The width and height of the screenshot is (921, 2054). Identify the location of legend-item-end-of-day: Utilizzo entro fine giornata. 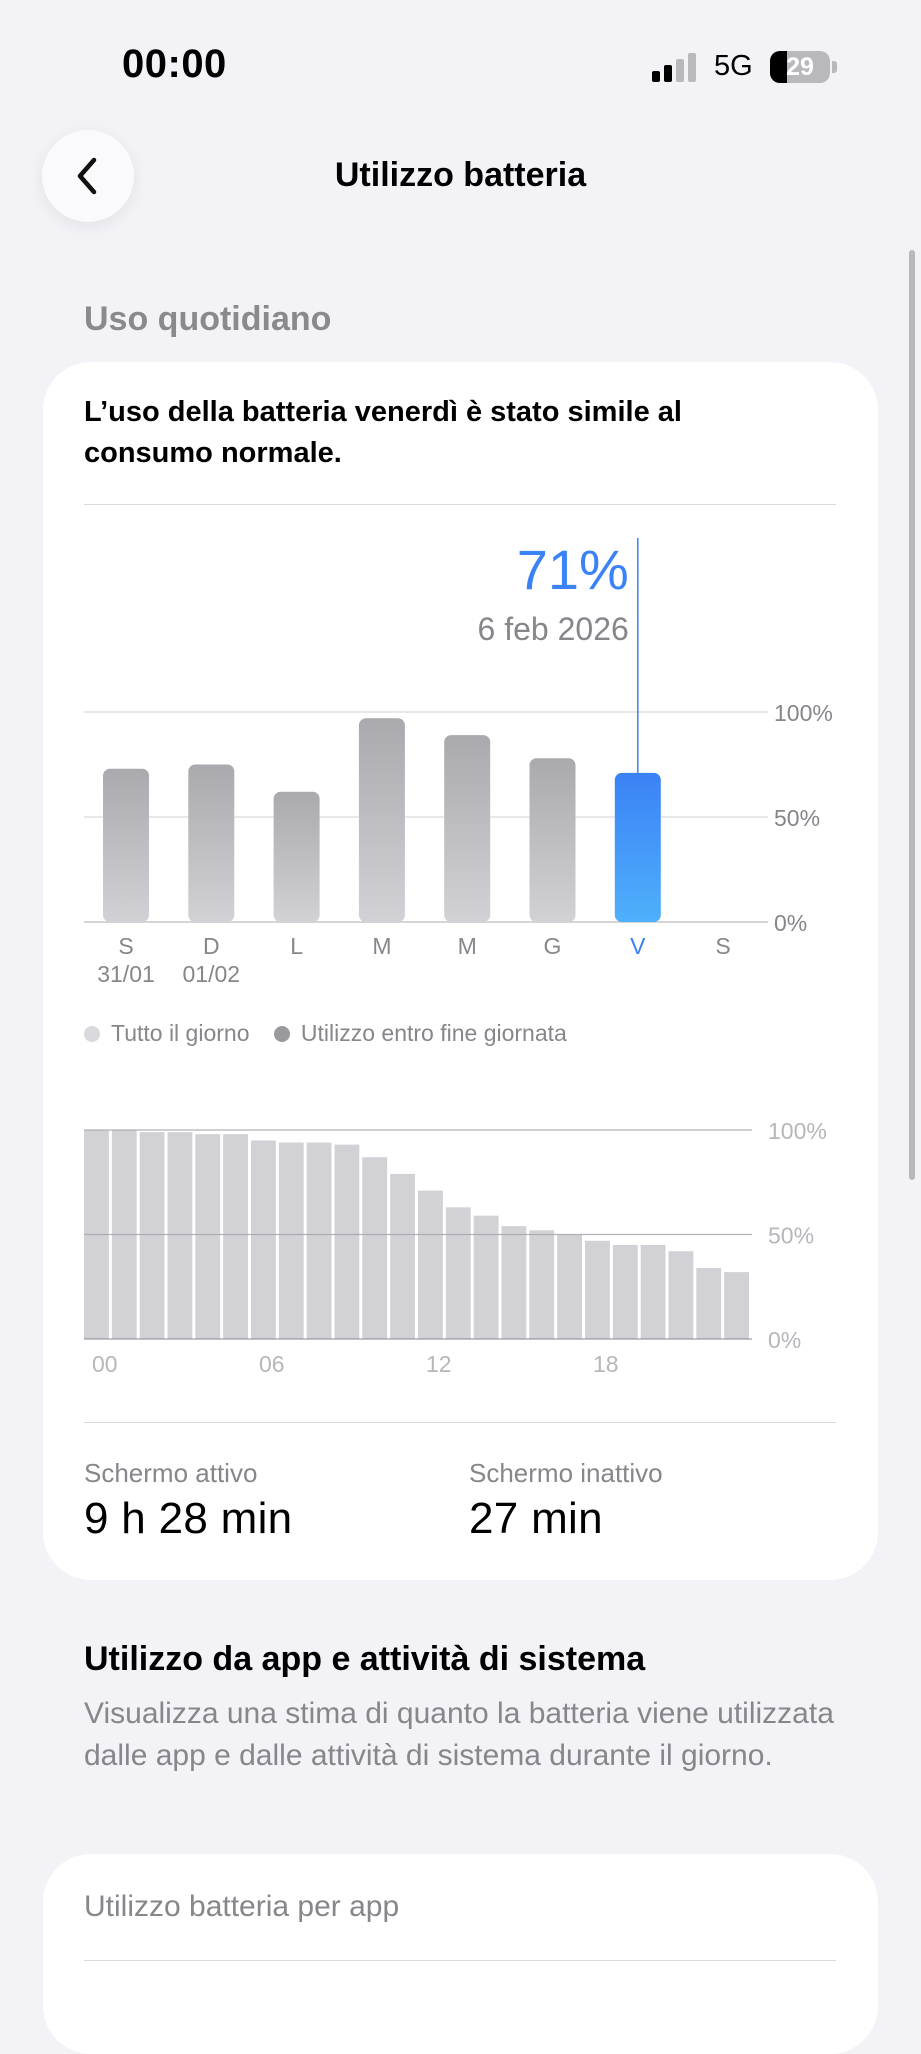
(420, 1033).